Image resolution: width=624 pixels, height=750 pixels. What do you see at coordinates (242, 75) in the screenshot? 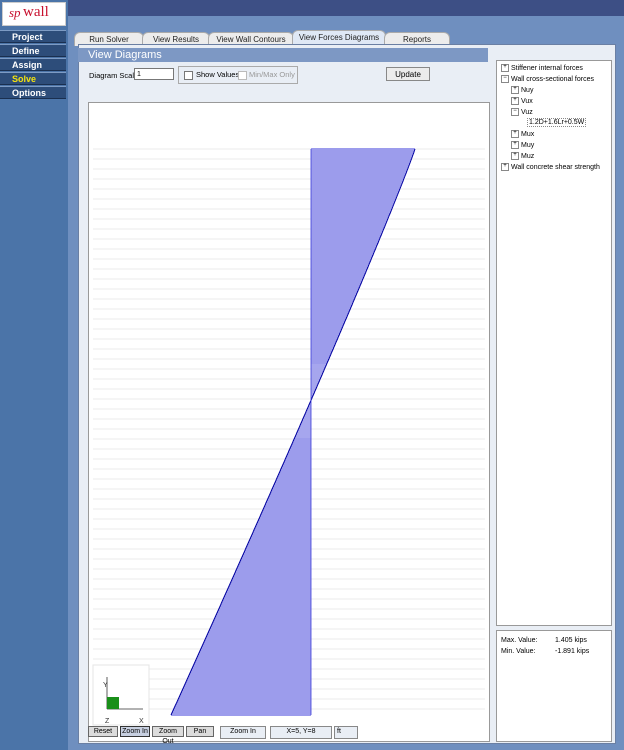
I see `minmax-only-checkbox` at bounding box center [242, 75].